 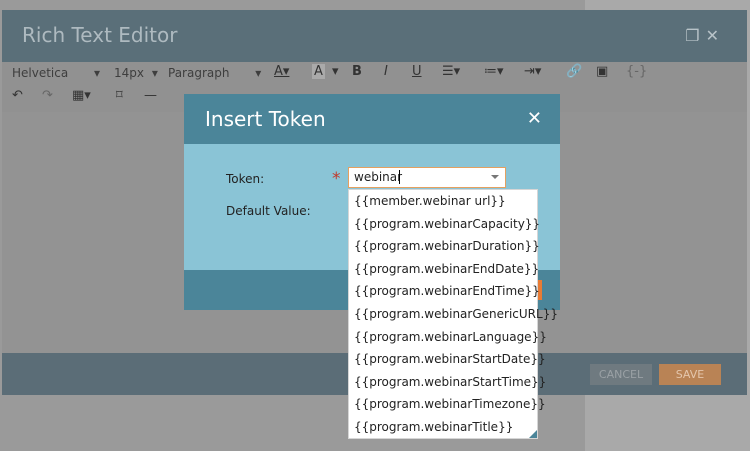 I want to click on table-icon: ▦▾, so click(x=81, y=95).